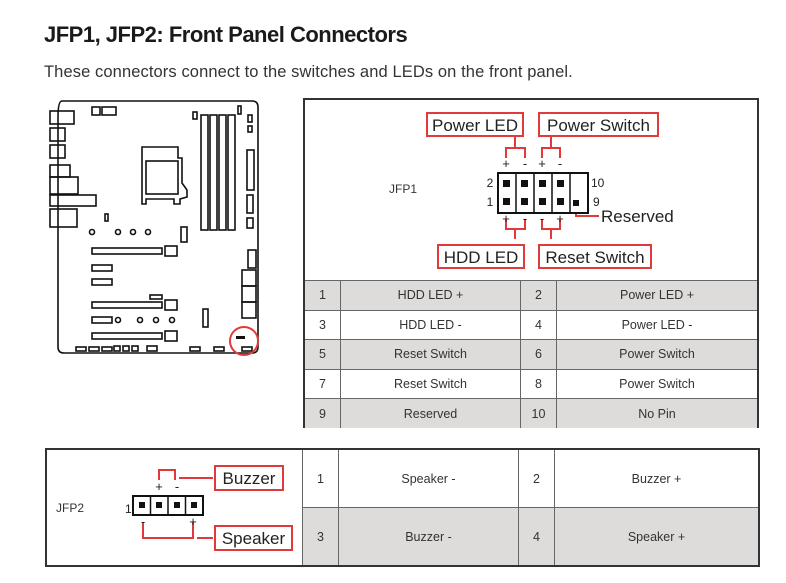 This screenshot has height=583, width=786. What do you see at coordinates (530, 536) in the screenshot?
I see `table-row: 3 Buzzer - 4 Speaker +` at bounding box center [530, 536].